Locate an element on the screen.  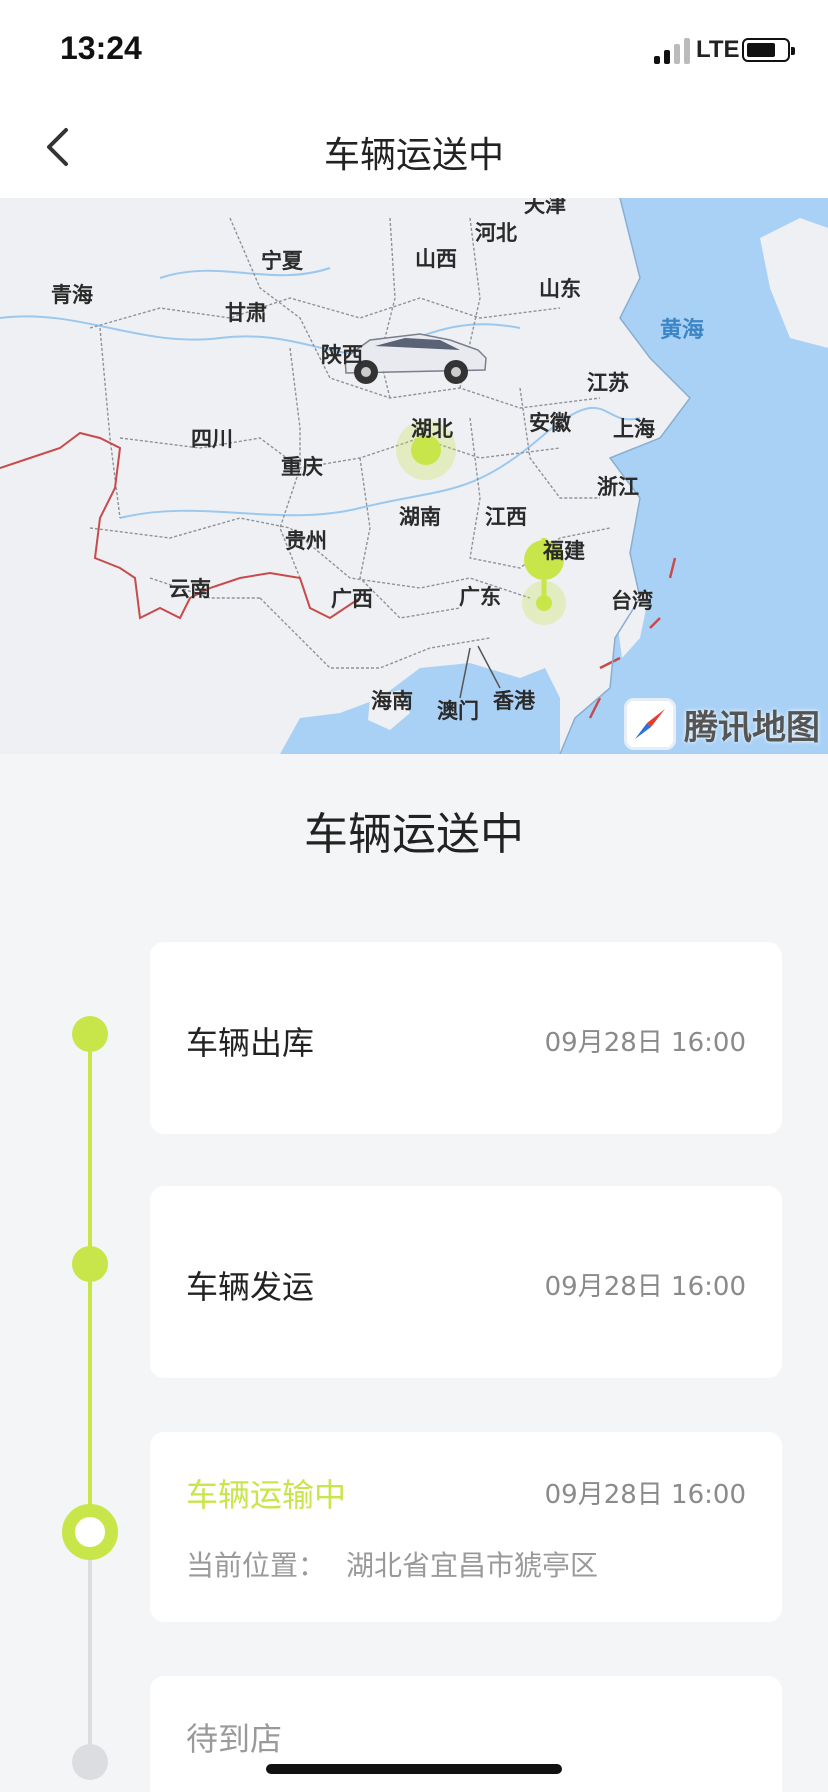
map-label: 广西 is located at coordinates (352, 599).